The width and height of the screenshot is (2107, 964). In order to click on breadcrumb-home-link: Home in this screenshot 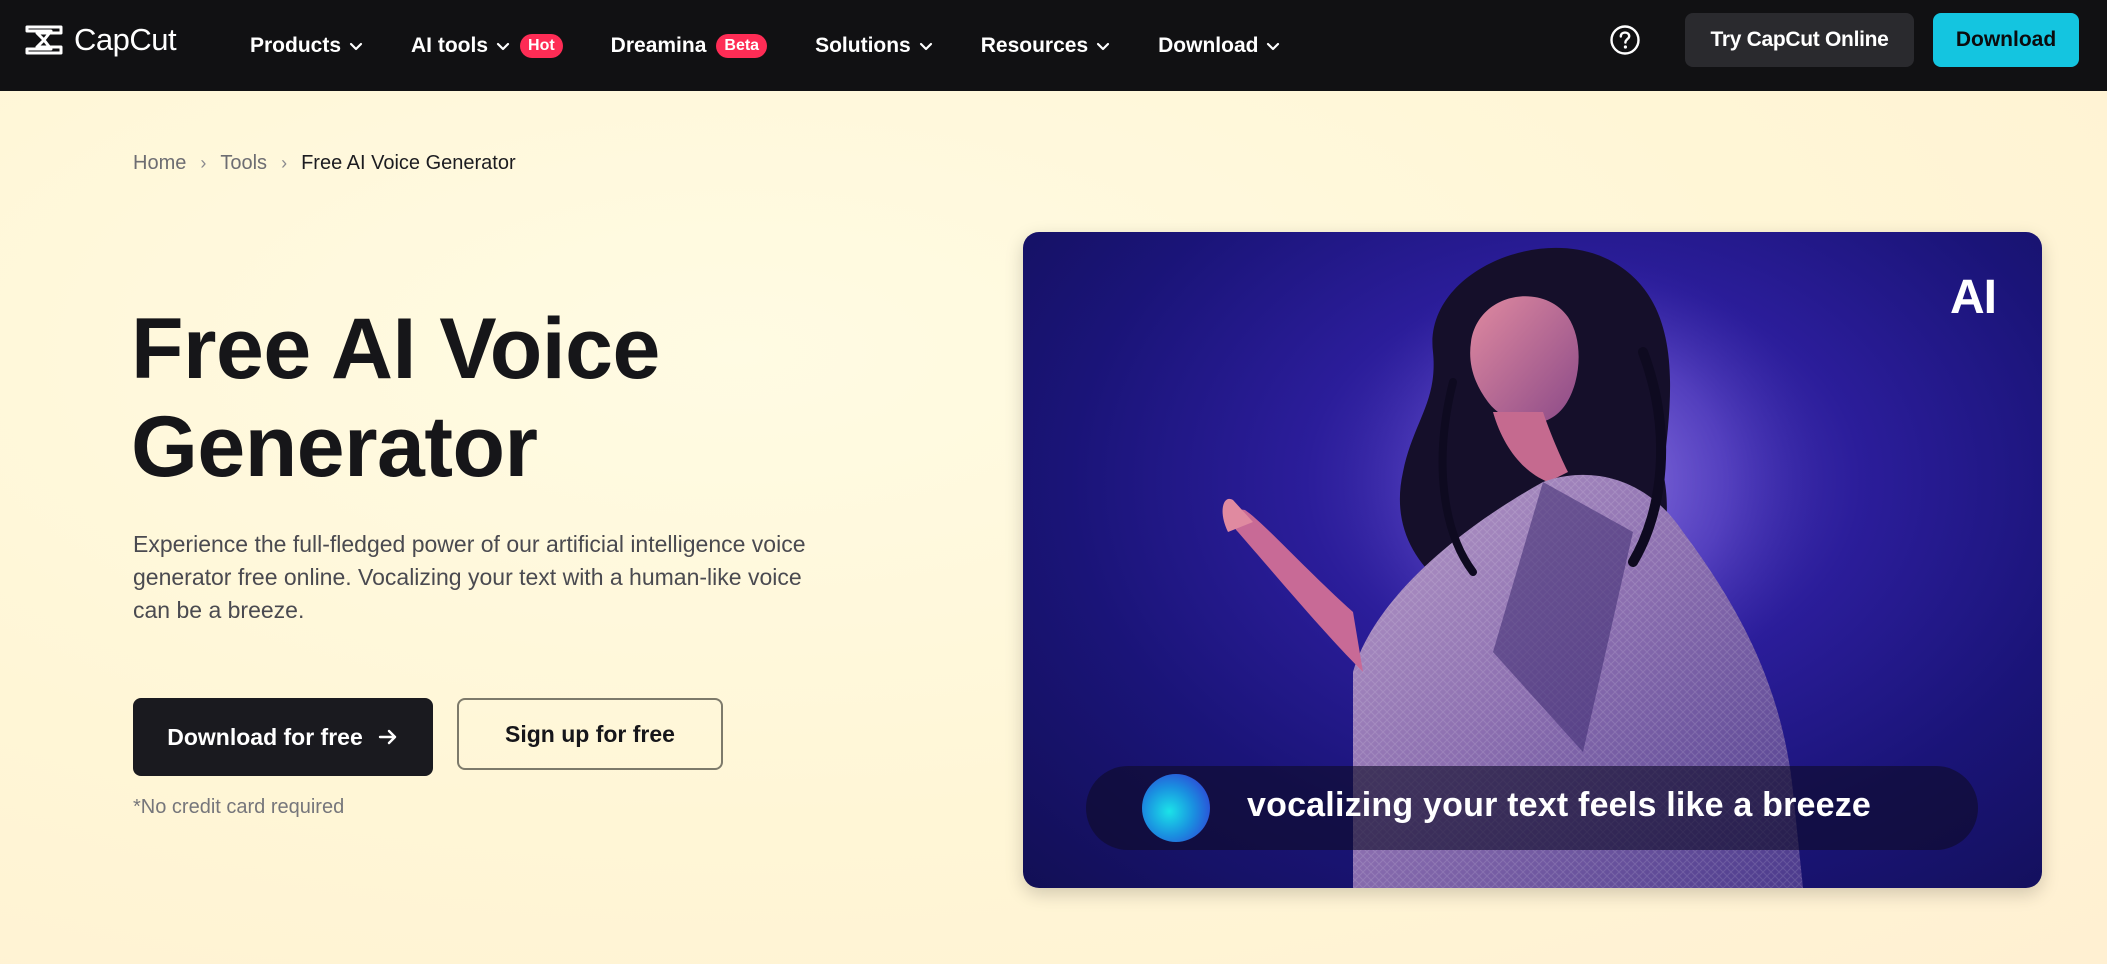, I will do `click(159, 163)`.